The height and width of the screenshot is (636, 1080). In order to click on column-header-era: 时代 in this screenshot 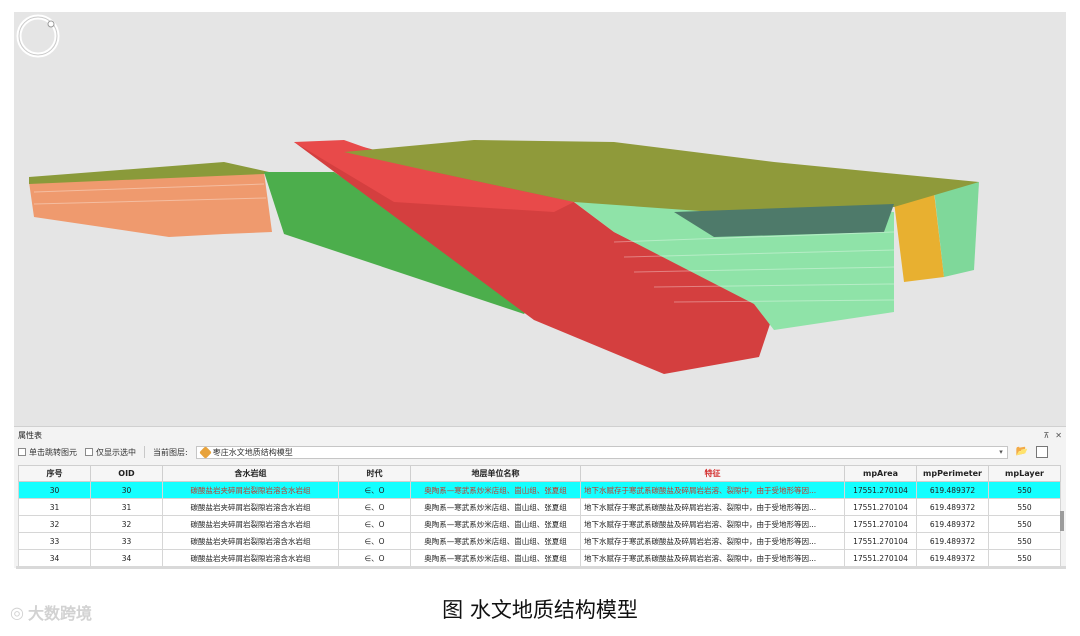, I will do `click(374, 473)`.